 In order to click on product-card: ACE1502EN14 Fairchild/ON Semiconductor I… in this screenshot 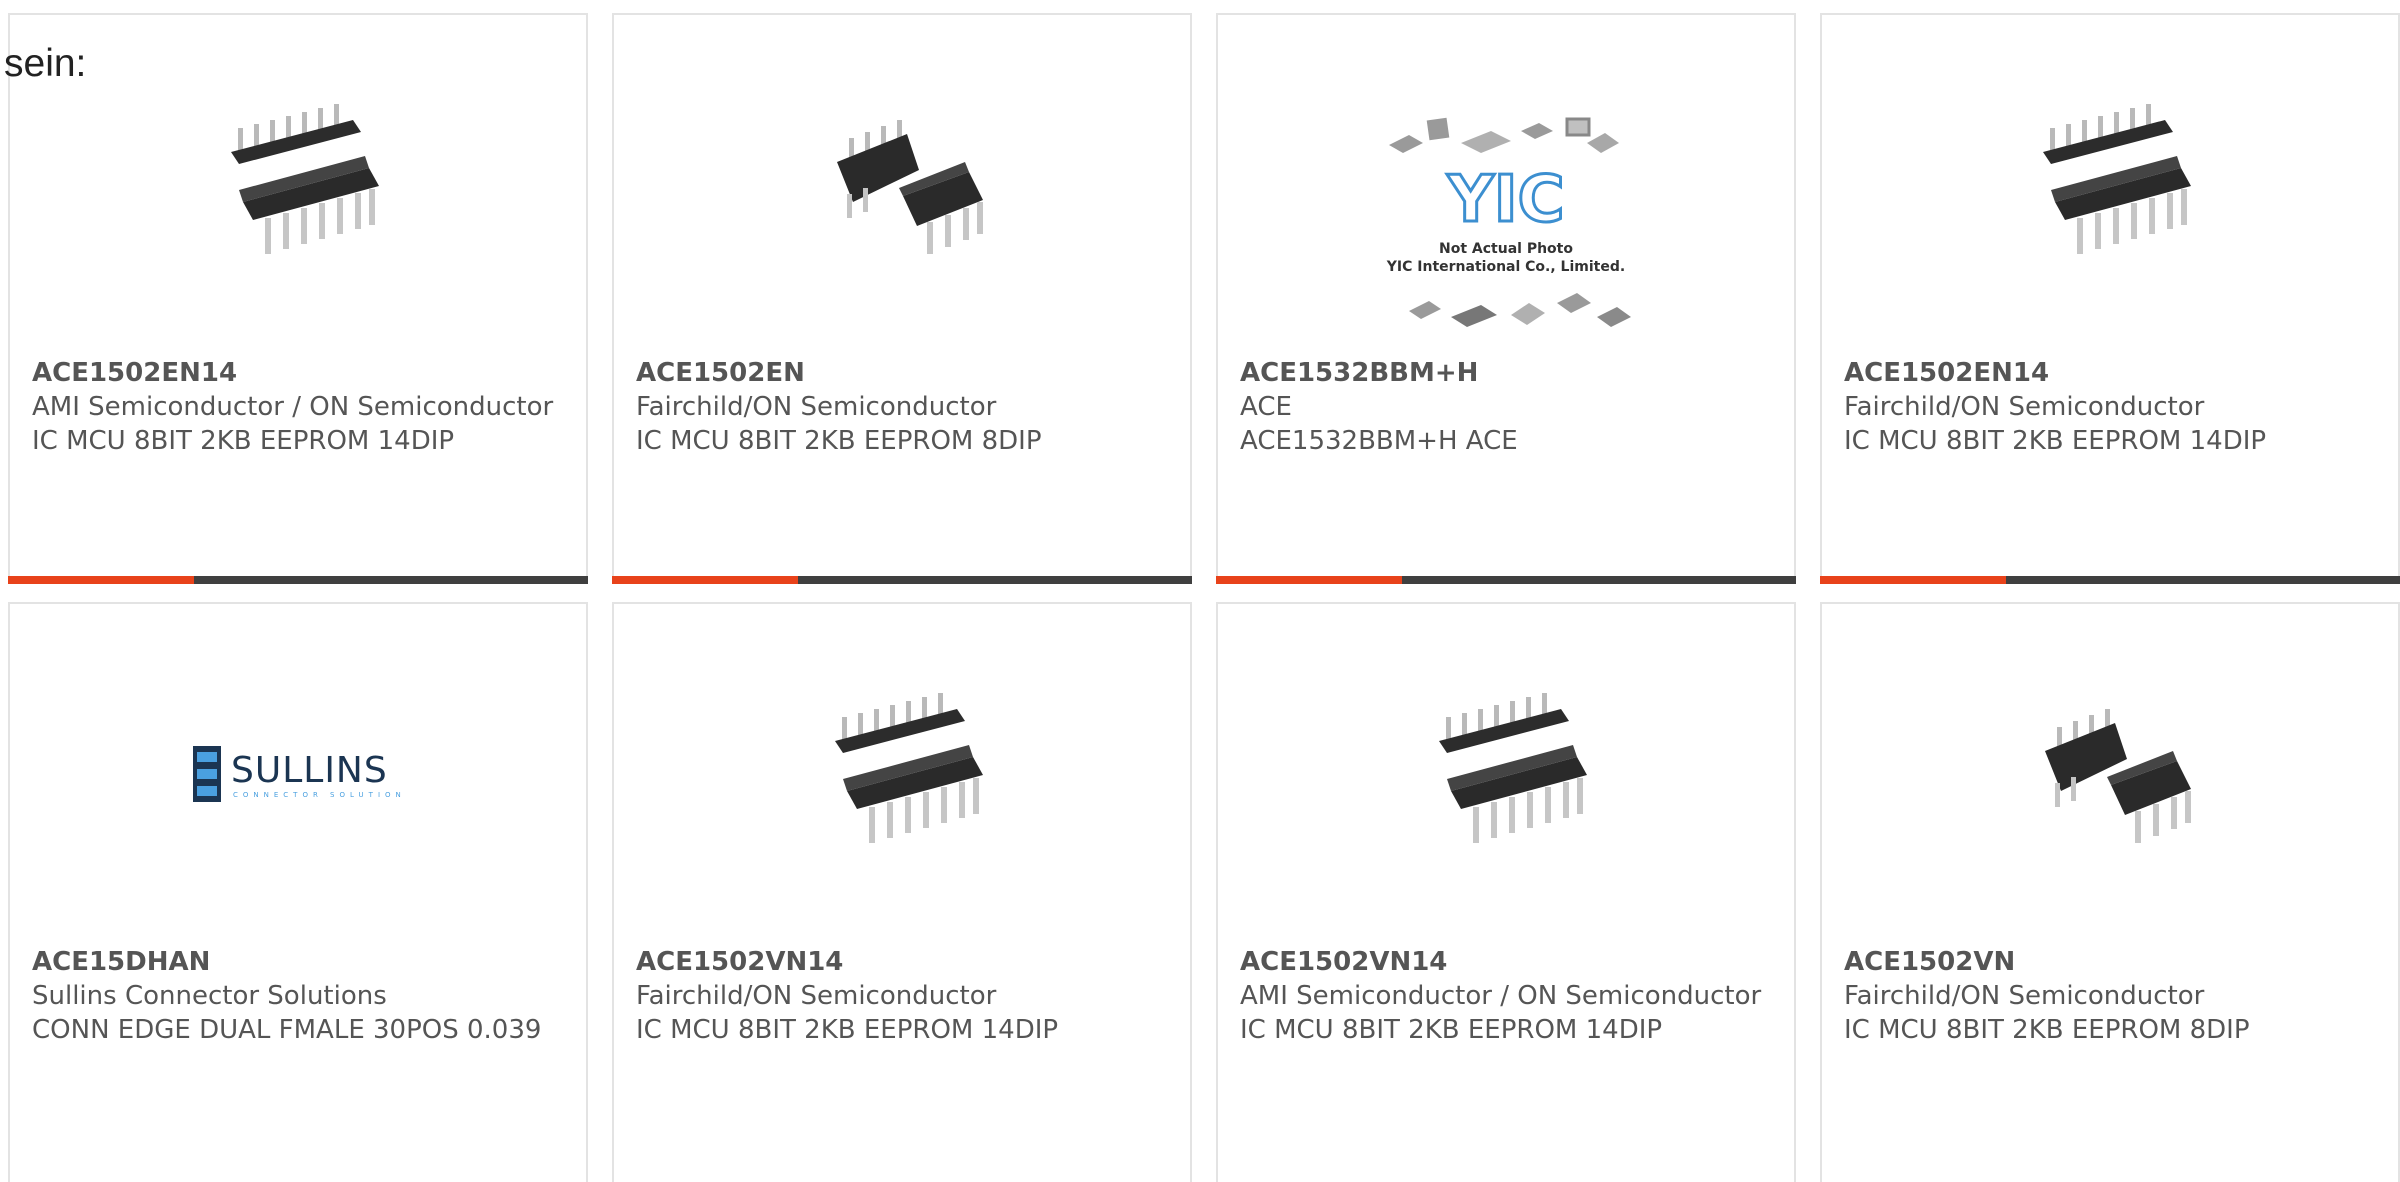, I will do `click(2110, 298)`.